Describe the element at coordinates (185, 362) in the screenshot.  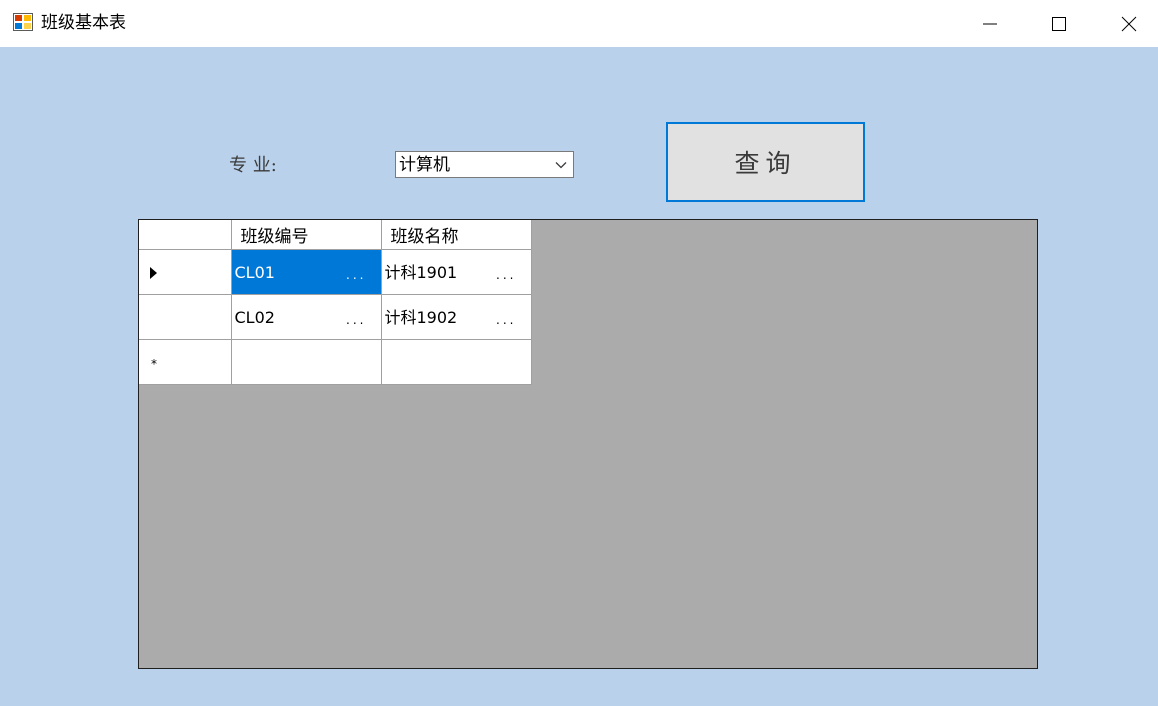
I see `row-header: *` at that location.